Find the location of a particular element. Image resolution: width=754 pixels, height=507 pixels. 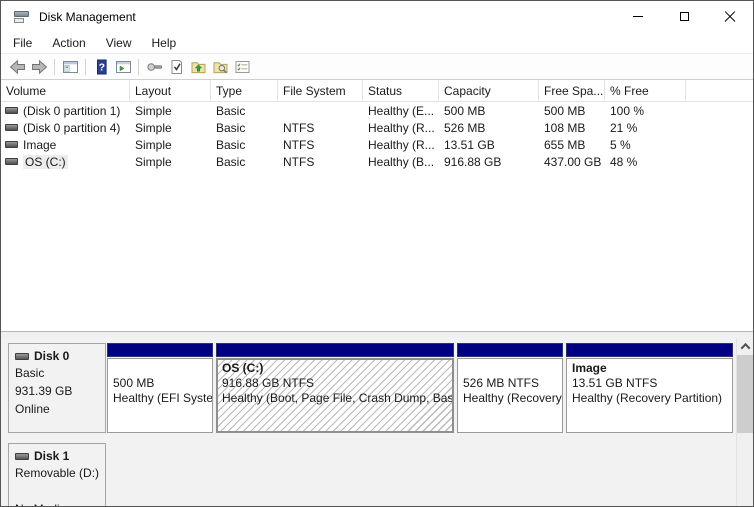

volume-name: (Disk 0 partition 4) is located at coordinates (72, 127).